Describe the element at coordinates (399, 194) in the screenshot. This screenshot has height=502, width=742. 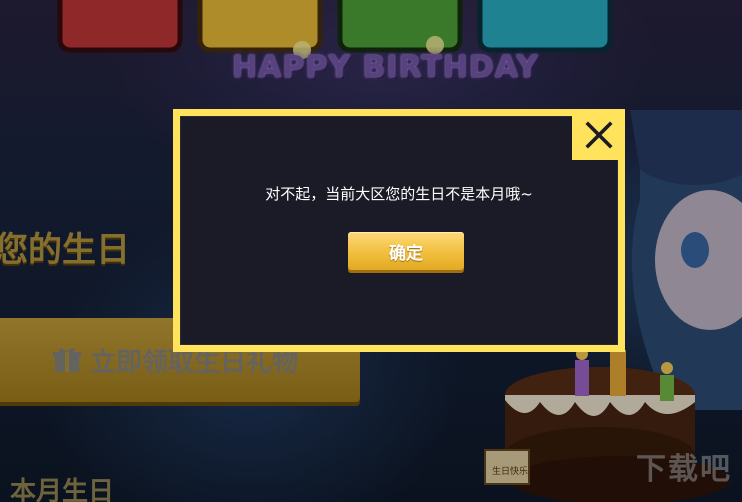
I see `dialog-message: 对不起，当前大区您的生日不是本月哦~` at that location.